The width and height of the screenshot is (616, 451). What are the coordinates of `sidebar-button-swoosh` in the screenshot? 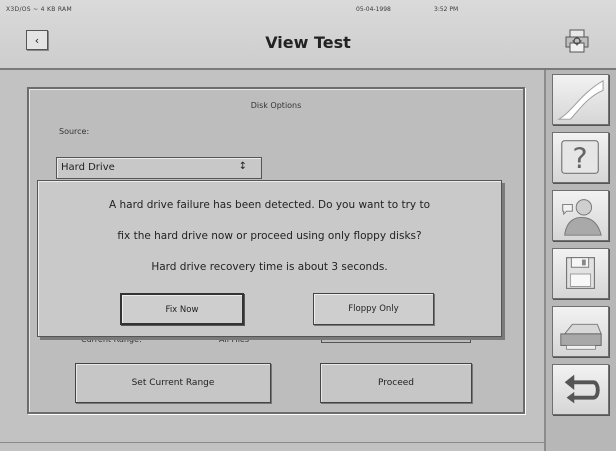 It's located at (580, 99).